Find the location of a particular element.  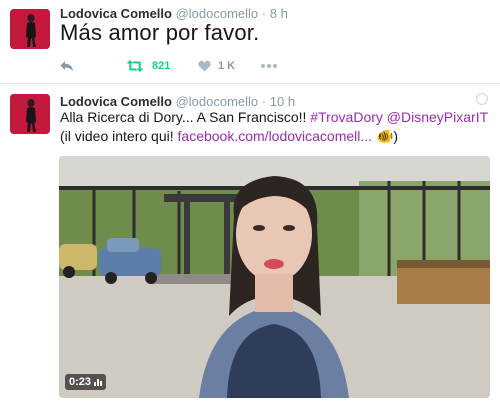

tweet-text-middle: (il video intero qui! is located at coordinates (119, 136).